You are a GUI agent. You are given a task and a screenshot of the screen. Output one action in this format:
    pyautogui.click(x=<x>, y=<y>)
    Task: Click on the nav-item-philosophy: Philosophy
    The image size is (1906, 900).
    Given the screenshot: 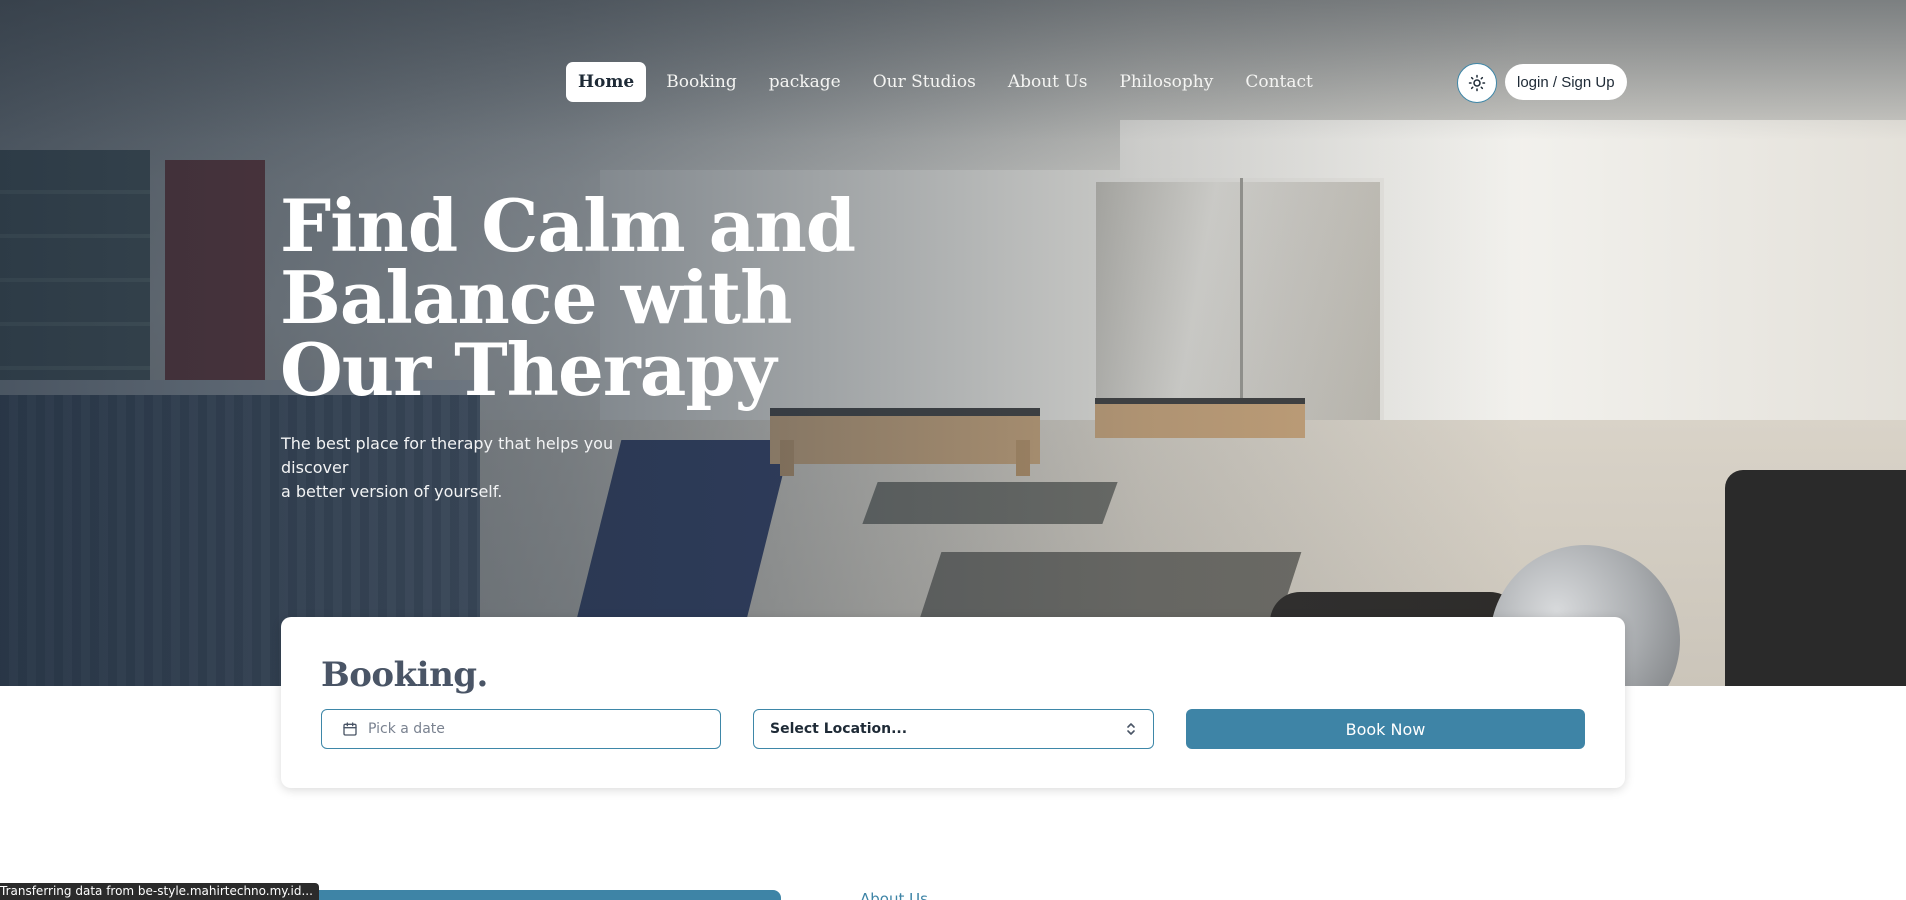 What is the action you would take?
    pyautogui.click(x=1166, y=82)
    